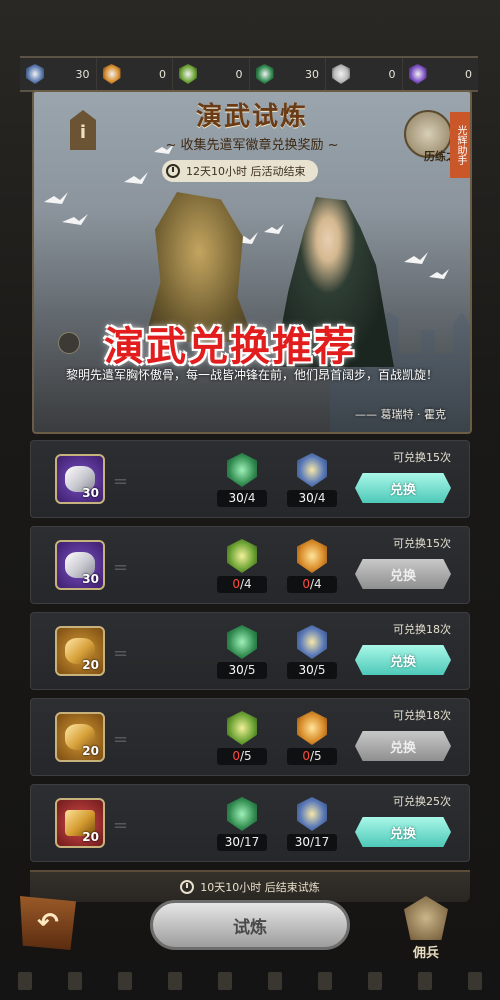 The width and height of the screenshot is (500, 1000). What do you see at coordinates (426, 918) in the screenshot?
I see `helmet-icon` at bounding box center [426, 918].